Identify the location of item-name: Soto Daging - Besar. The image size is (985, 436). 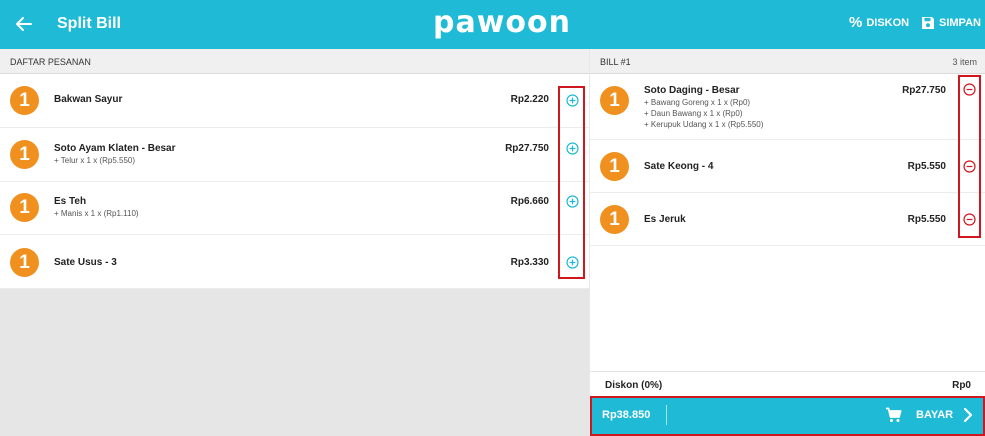
(692, 90).